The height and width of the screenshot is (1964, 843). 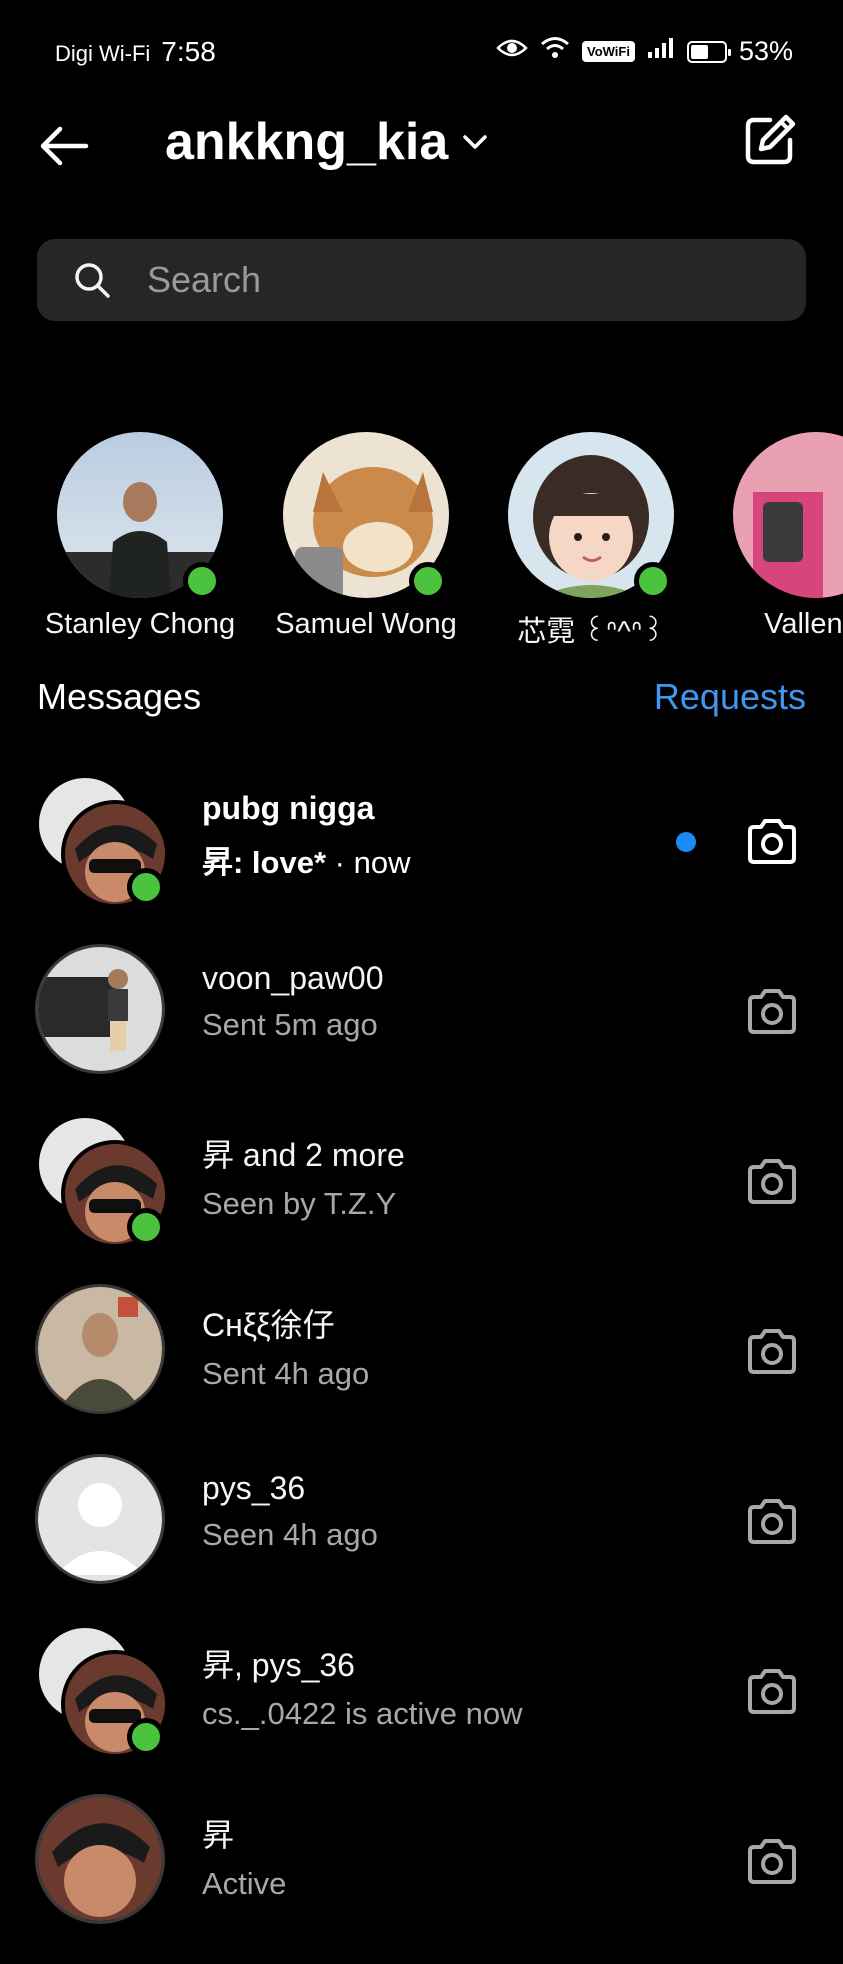 What do you see at coordinates (661, 51) in the screenshot?
I see `signal-icon` at bounding box center [661, 51].